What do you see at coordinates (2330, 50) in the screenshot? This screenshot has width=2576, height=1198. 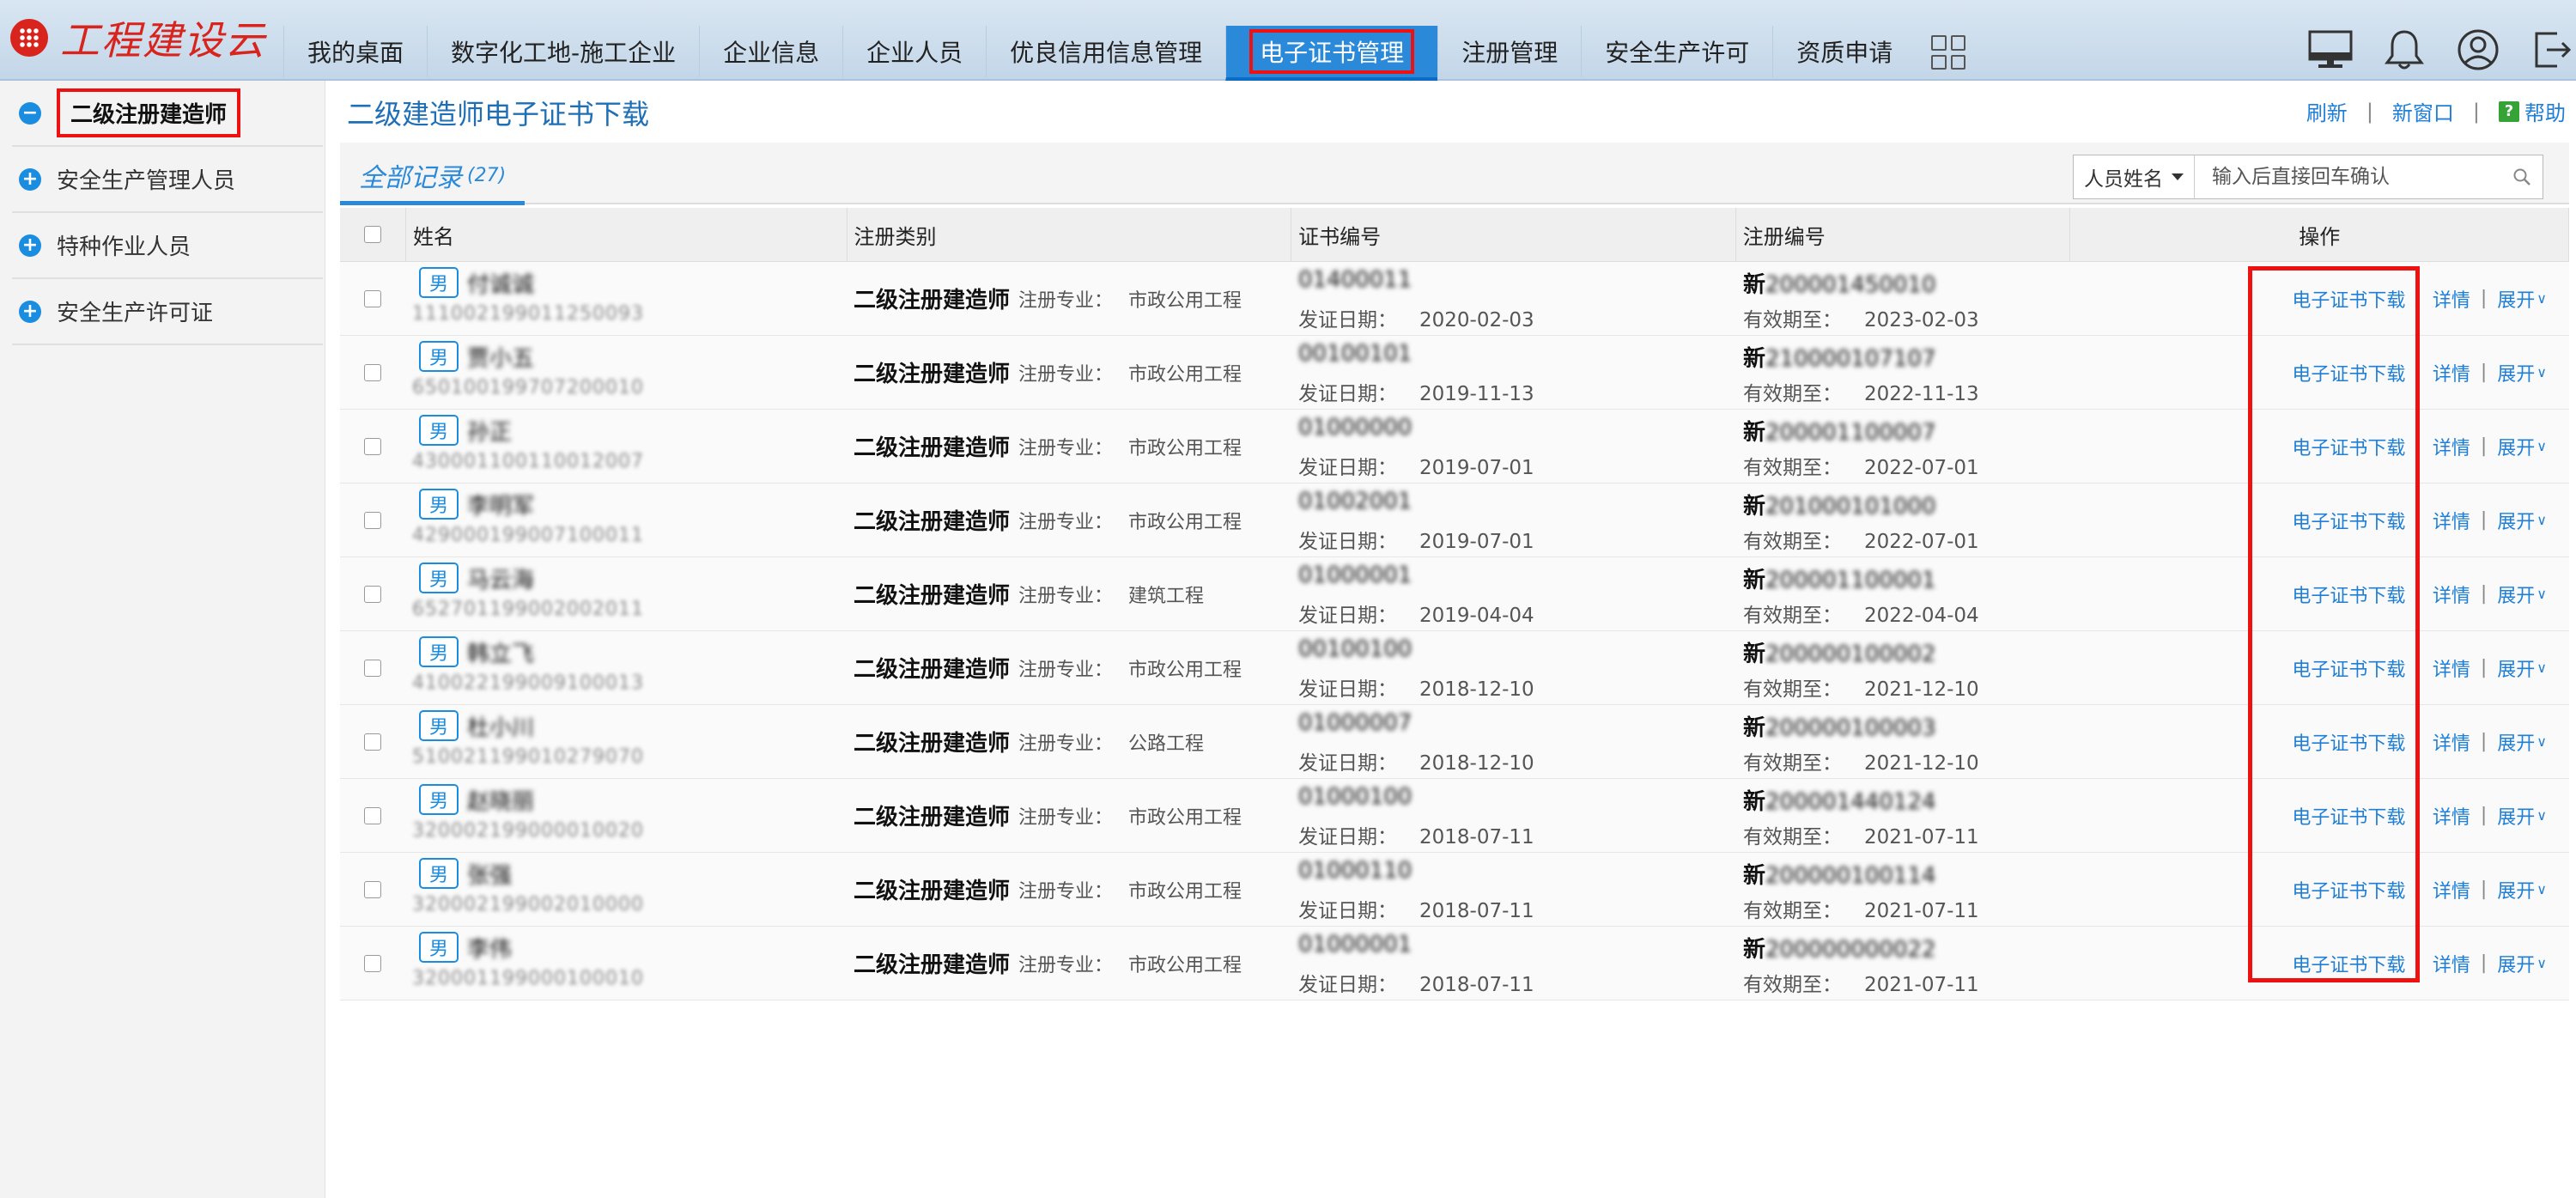 I see `monitor-icon` at bounding box center [2330, 50].